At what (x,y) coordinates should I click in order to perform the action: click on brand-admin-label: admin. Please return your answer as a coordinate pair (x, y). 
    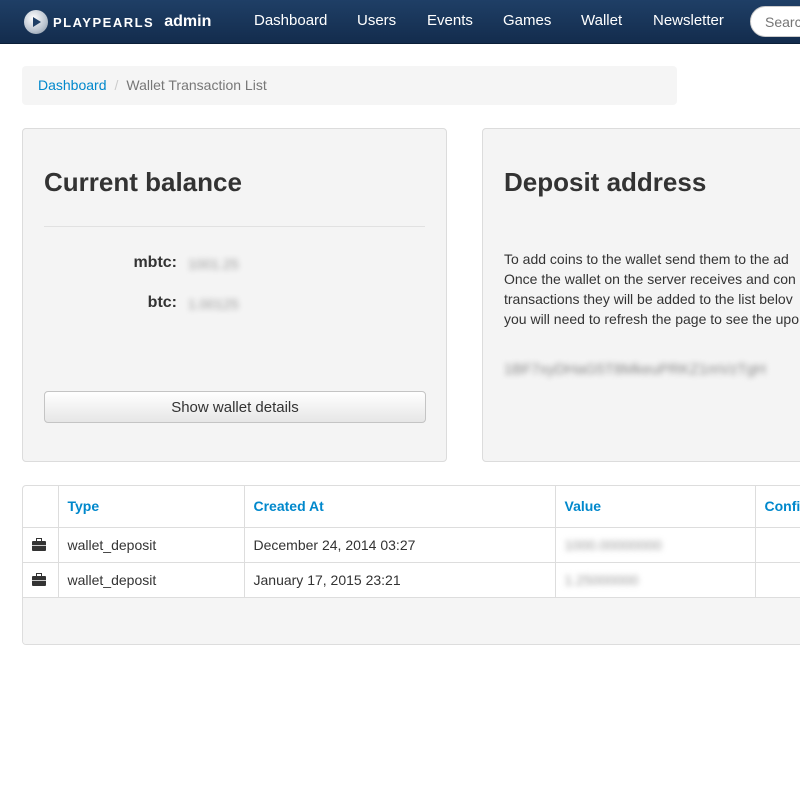
    Looking at the image, I should click on (188, 21).